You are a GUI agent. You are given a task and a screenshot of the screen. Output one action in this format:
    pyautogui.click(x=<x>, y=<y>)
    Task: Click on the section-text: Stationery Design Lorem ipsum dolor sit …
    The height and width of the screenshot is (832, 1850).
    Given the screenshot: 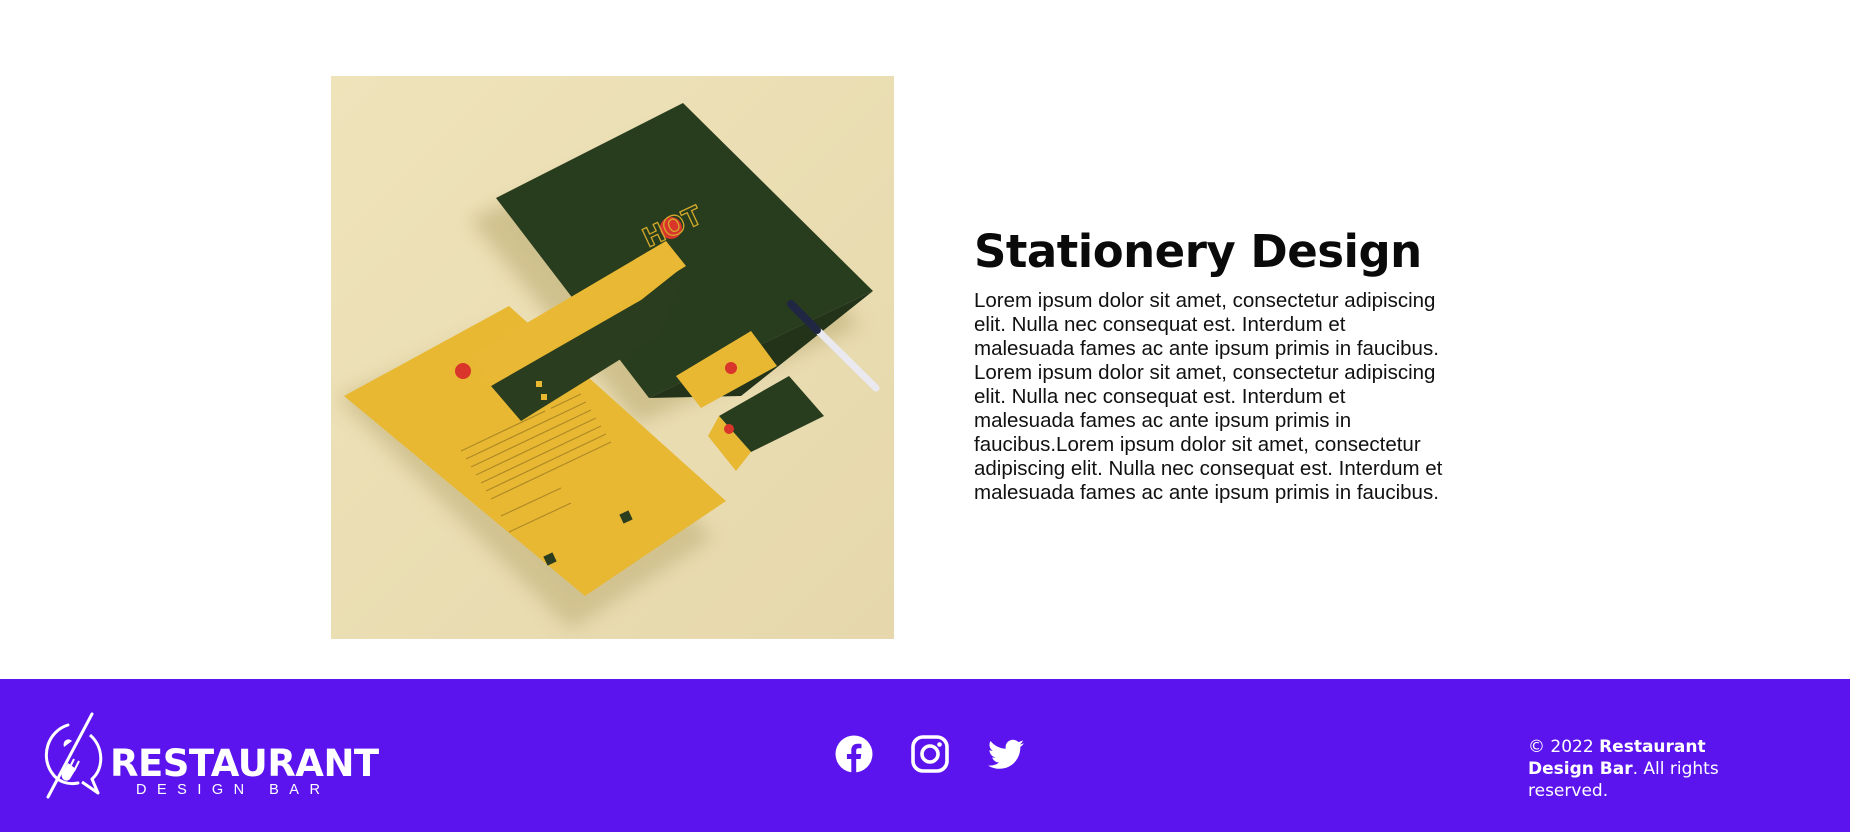 What is the action you would take?
    pyautogui.click(x=1209, y=364)
    